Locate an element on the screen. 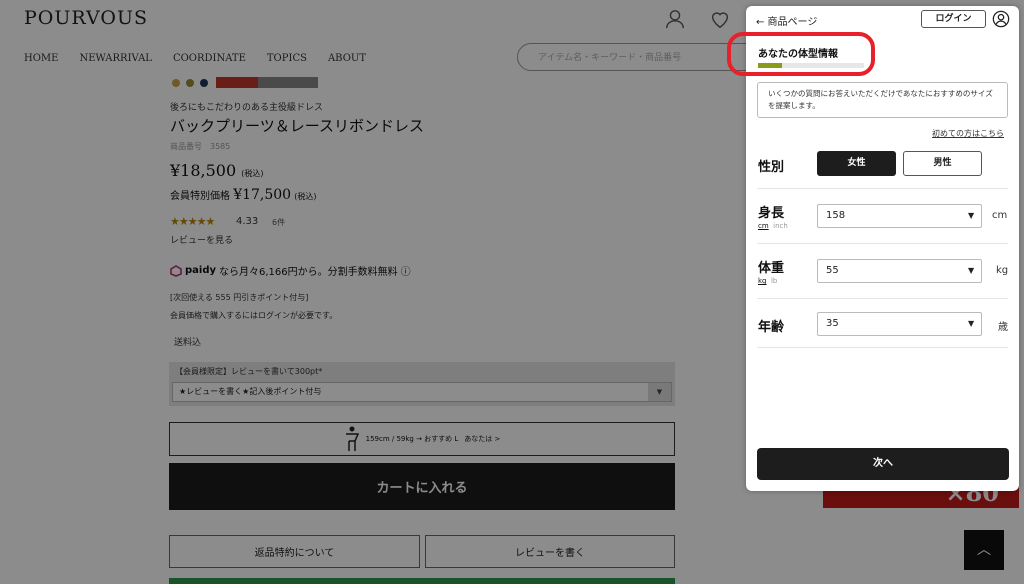  gender-label: 性別 is located at coordinates (771, 167).